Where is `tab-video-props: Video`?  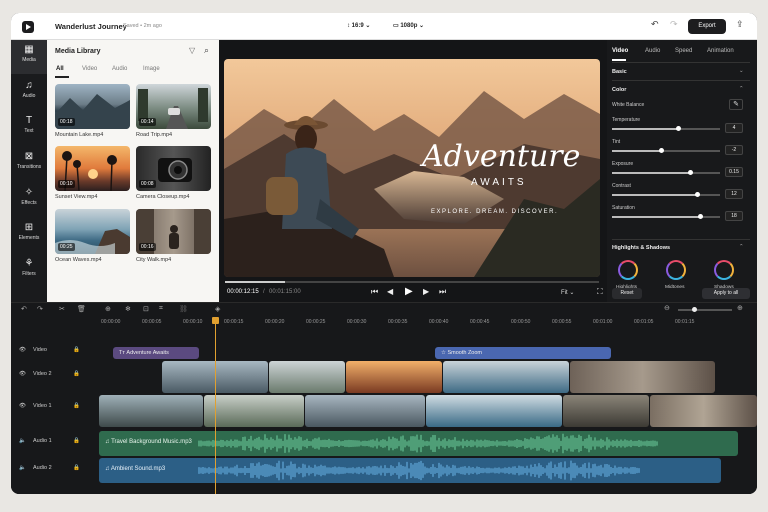 tab-video-props: Video is located at coordinates (620, 51).